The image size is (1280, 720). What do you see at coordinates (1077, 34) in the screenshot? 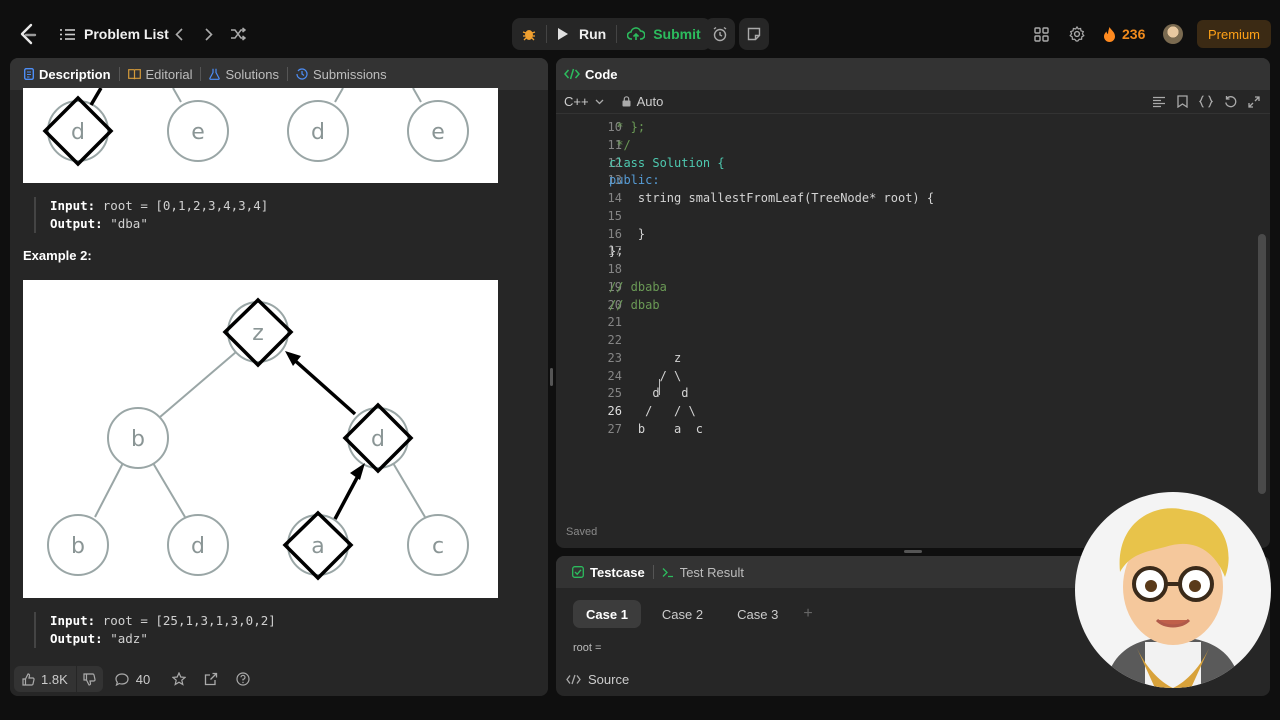
I see `gear-icon` at bounding box center [1077, 34].